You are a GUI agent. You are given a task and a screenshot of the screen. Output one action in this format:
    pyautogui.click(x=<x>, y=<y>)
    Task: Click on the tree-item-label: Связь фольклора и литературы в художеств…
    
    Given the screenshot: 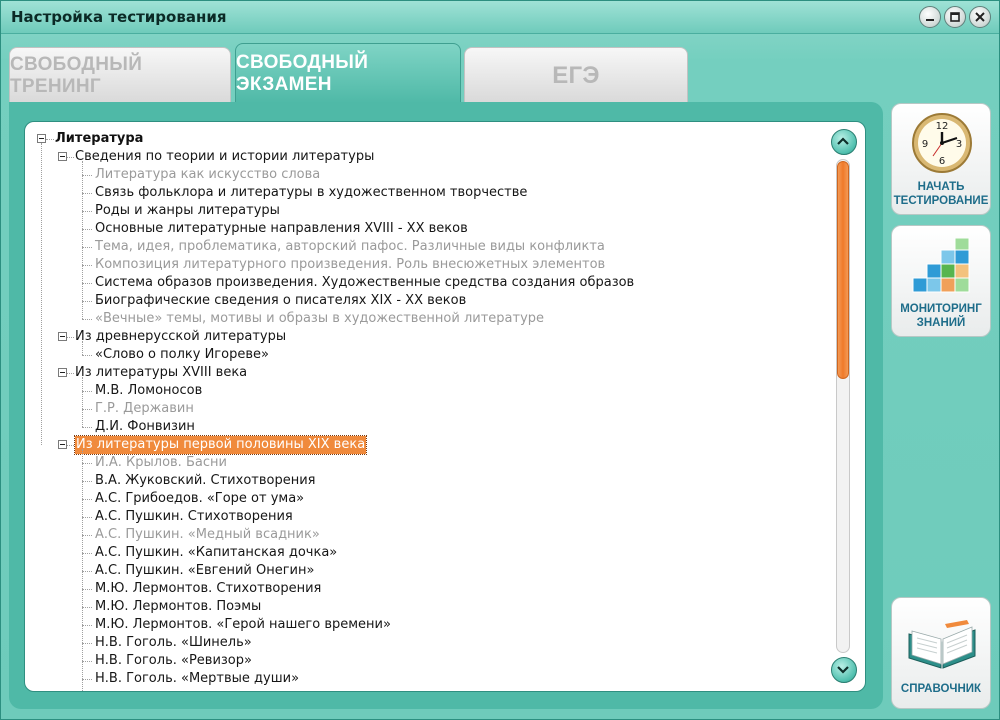 What is the action you would take?
    pyautogui.click(x=311, y=192)
    